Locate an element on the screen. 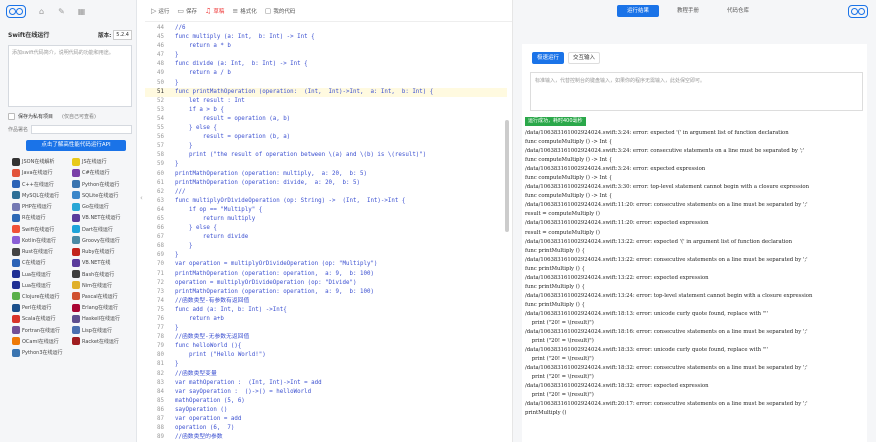  language-label: Python在线运行 is located at coordinates (101, 184).